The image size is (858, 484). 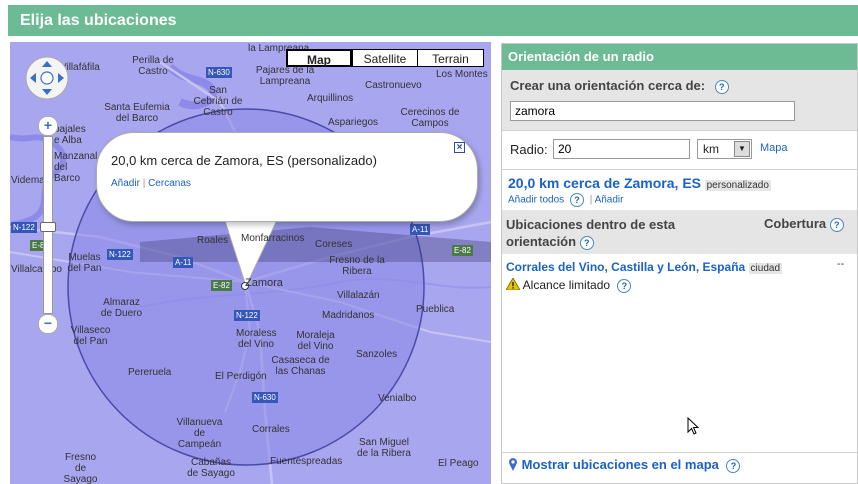 What do you see at coordinates (300, 366) in the screenshot?
I see `map-label: Casaseca de las Chanas` at bounding box center [300, 366].